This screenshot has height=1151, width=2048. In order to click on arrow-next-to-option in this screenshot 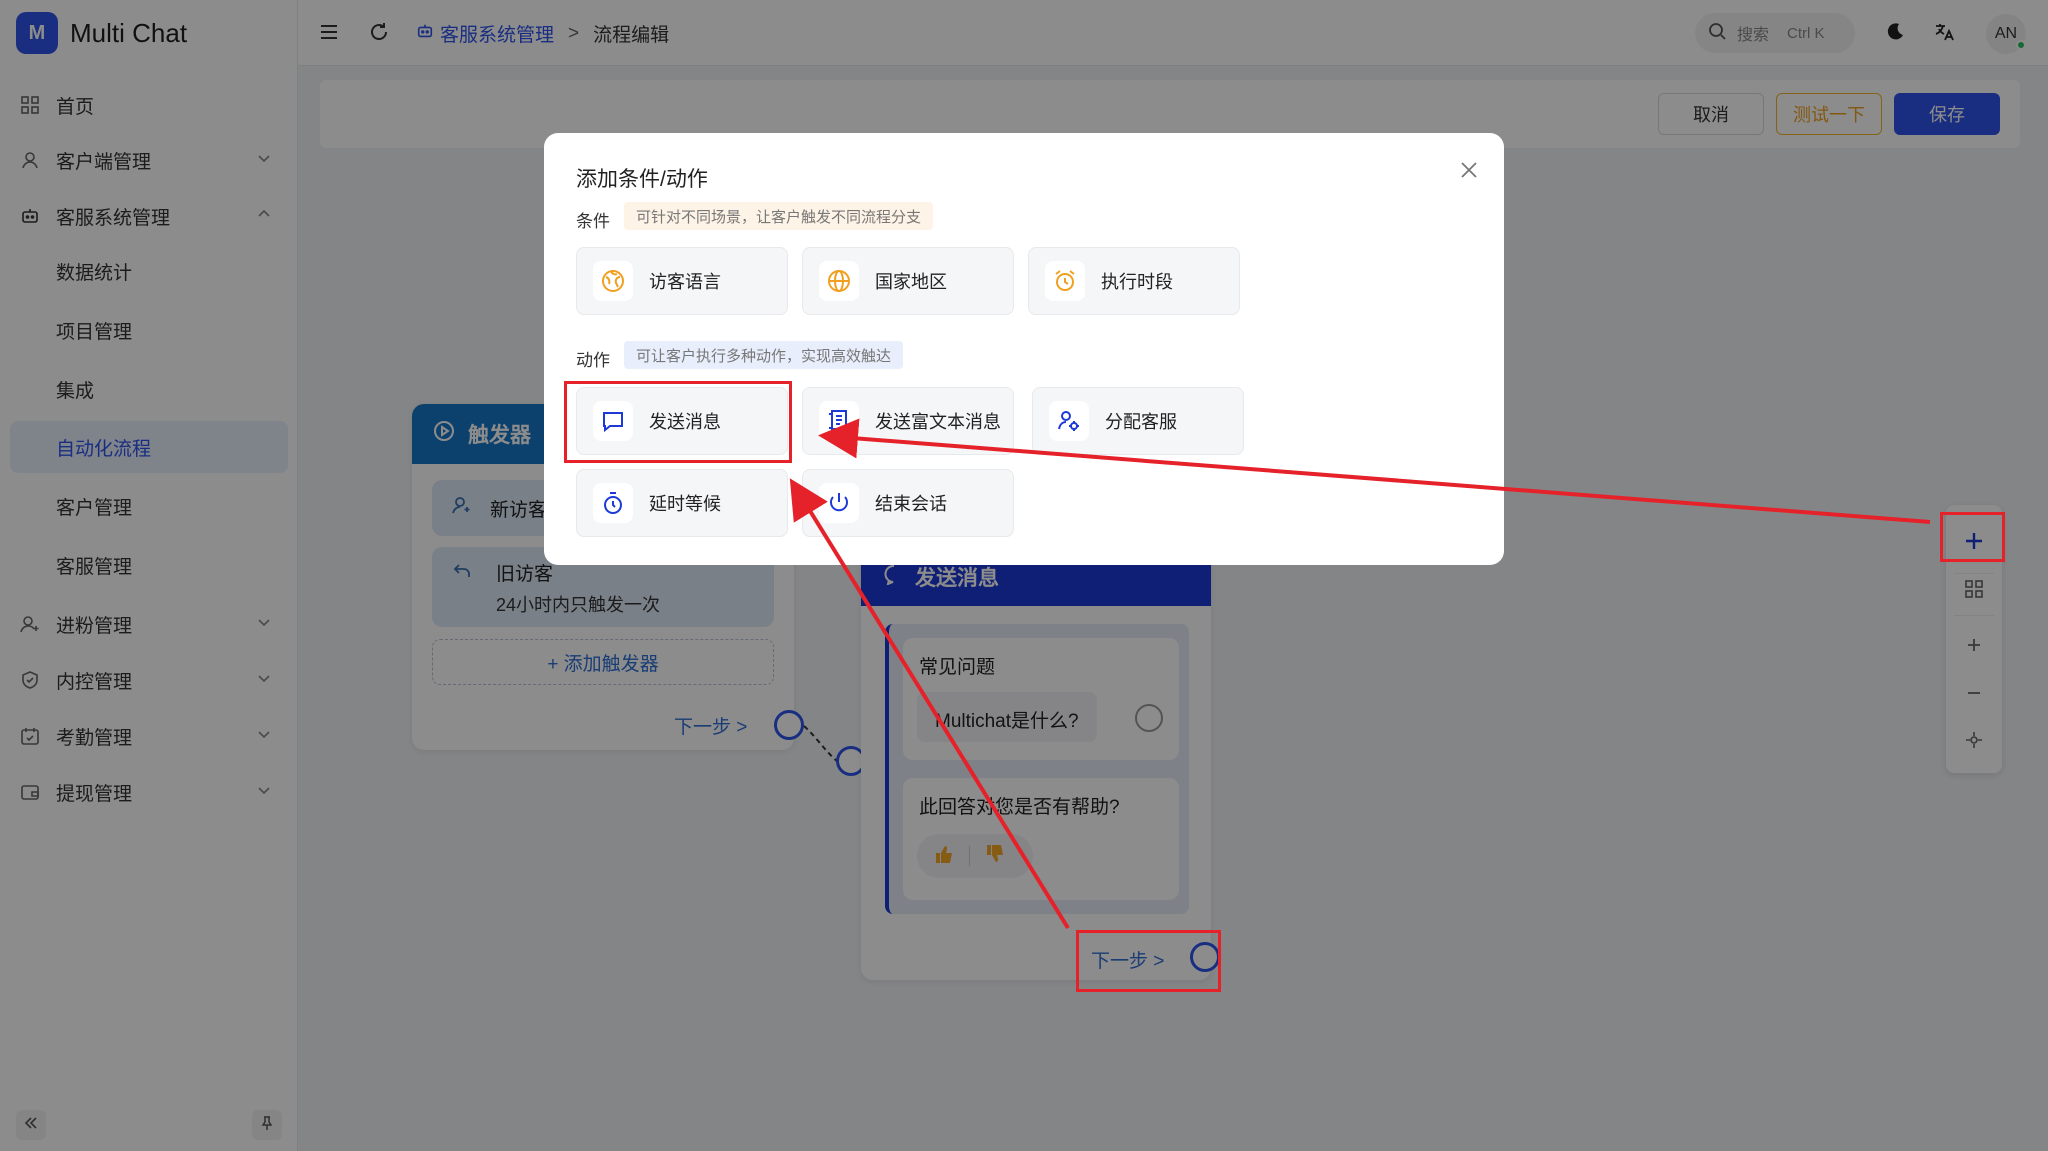, I will do `click(929, 704)`.